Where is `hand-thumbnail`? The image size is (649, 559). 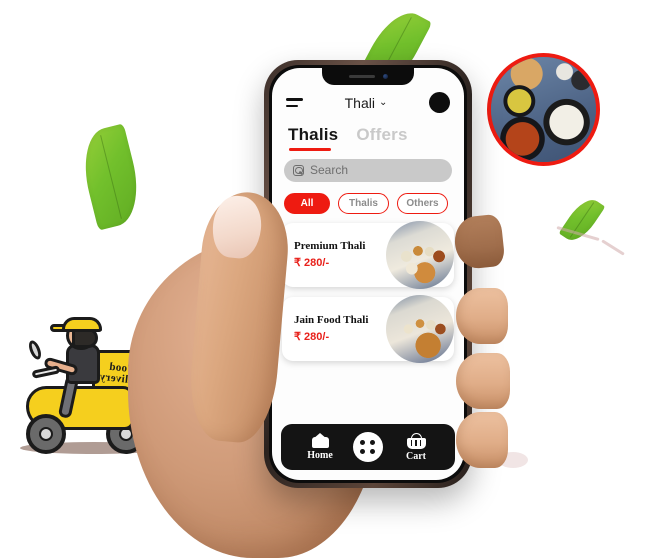
hand-thumbnail is located at coordinates (237, 227).